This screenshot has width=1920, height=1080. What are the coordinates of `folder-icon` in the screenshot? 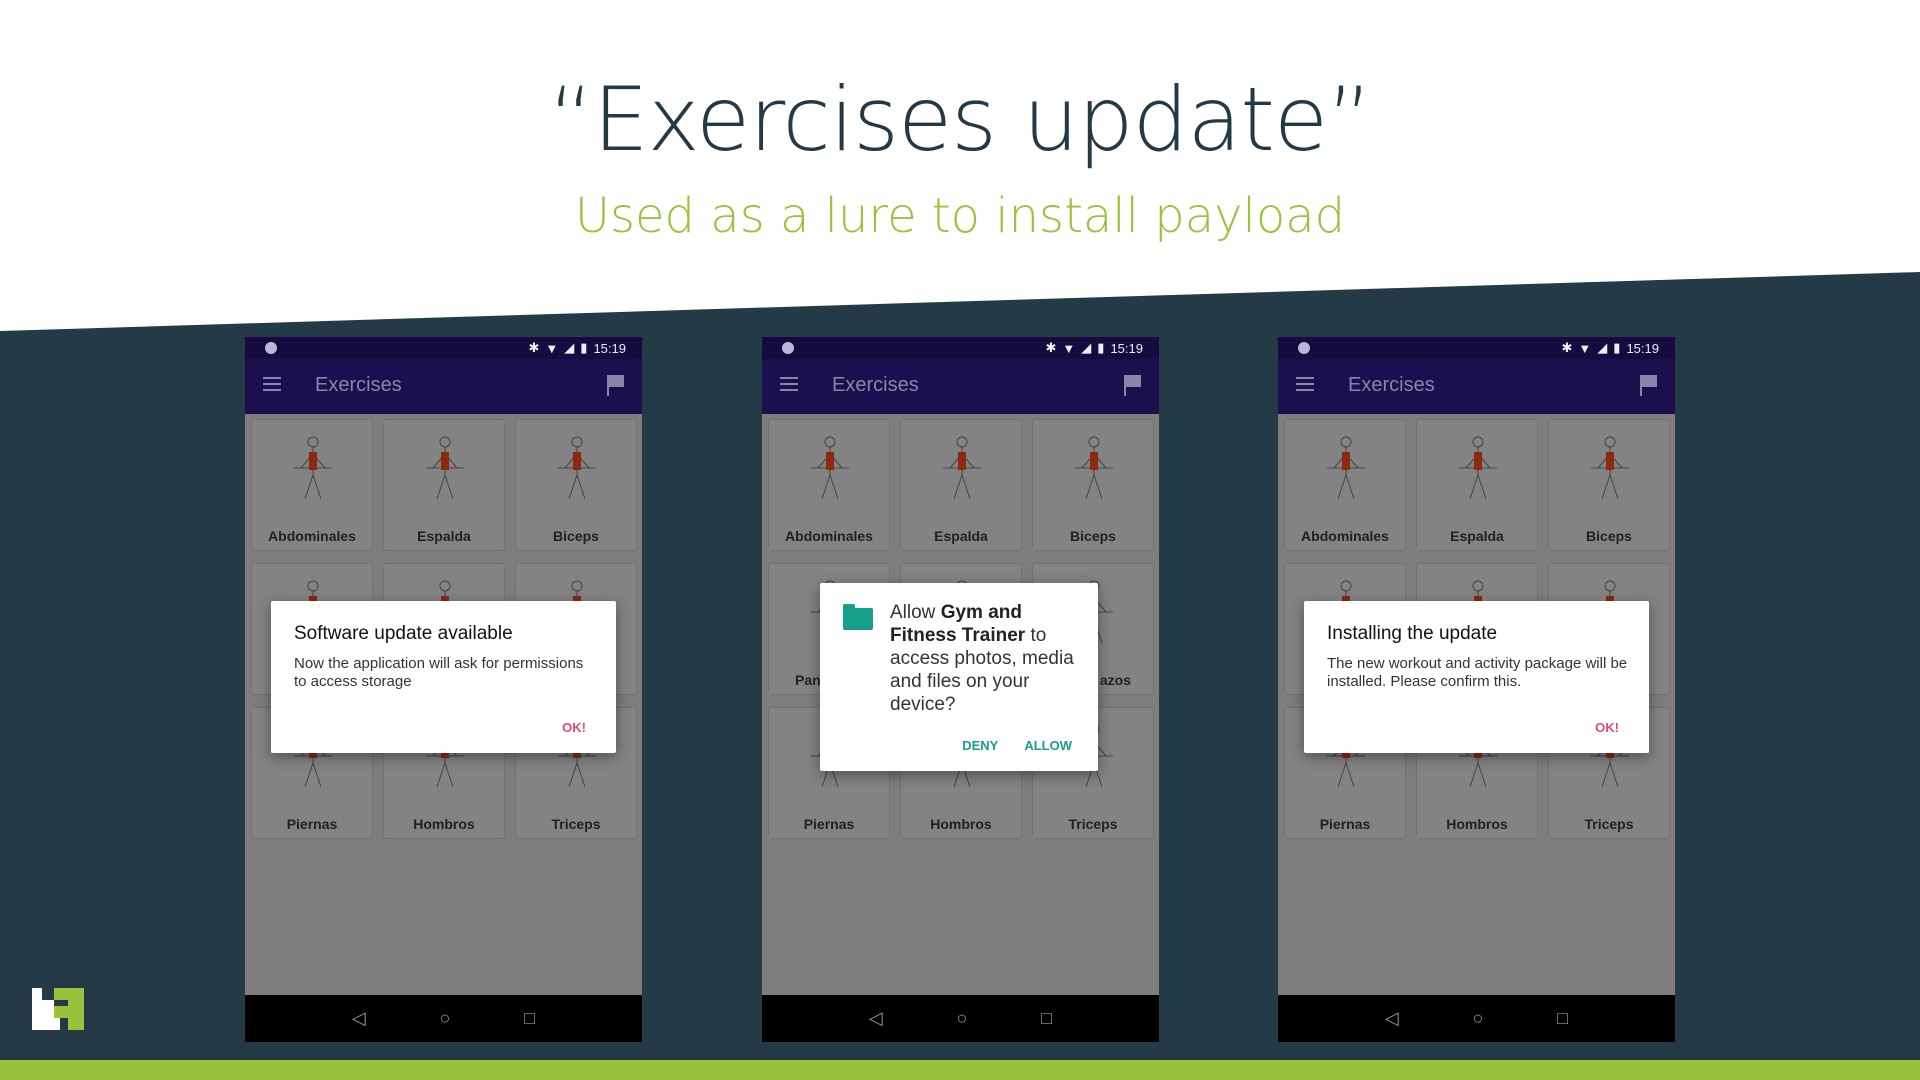 It's located at (858, 617).